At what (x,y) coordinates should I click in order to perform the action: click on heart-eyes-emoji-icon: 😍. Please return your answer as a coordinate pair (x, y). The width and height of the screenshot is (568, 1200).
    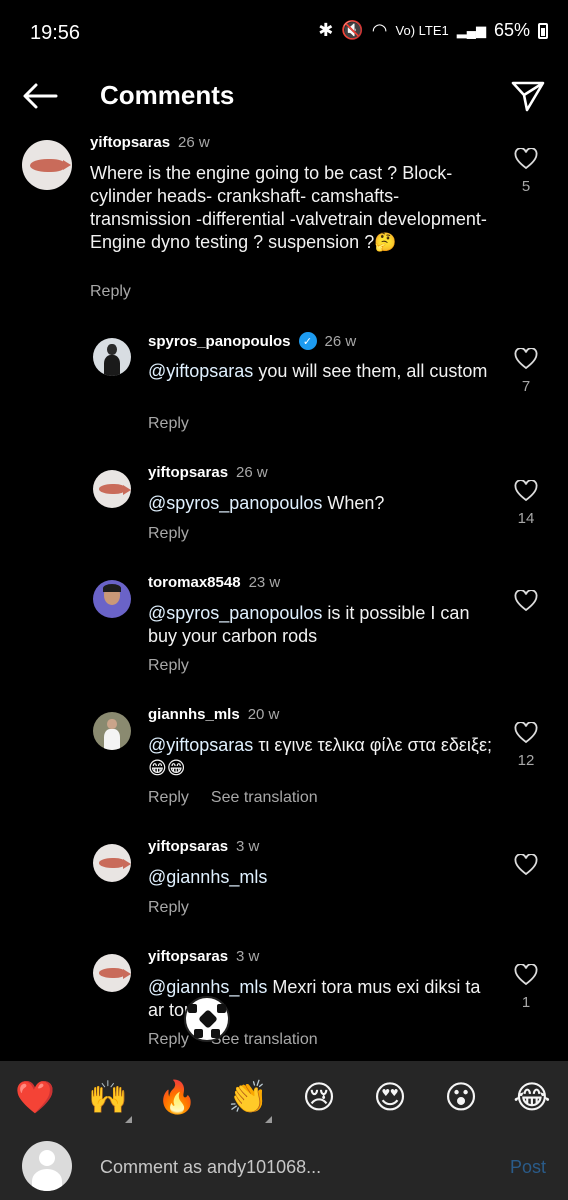
    Looking at the image, I should click on (390, 1097).